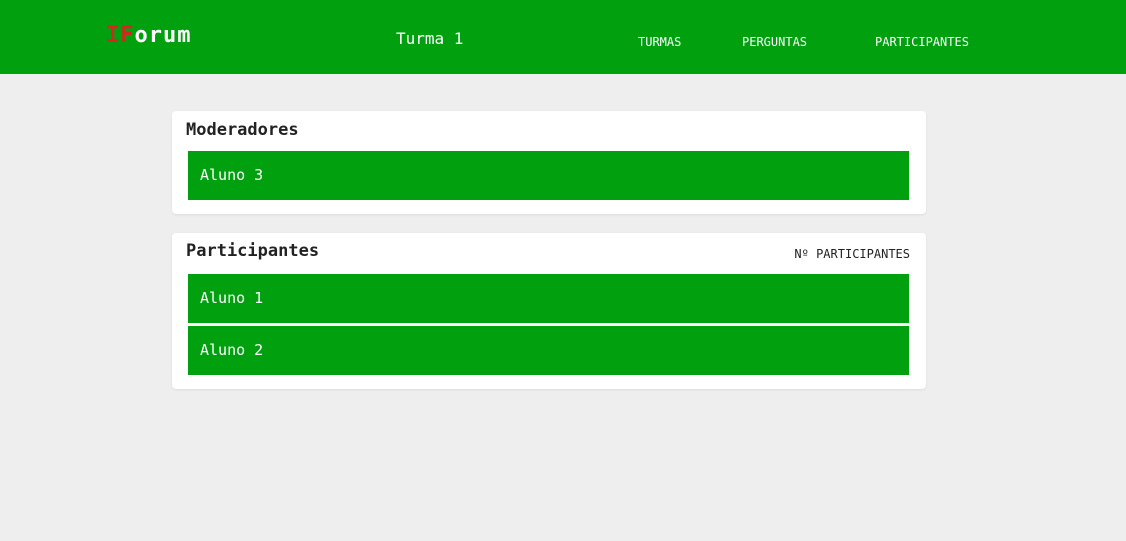 The image size is (1126, 541). I want to click on nav-link-turmas: TURMAS, so click(659, 42).